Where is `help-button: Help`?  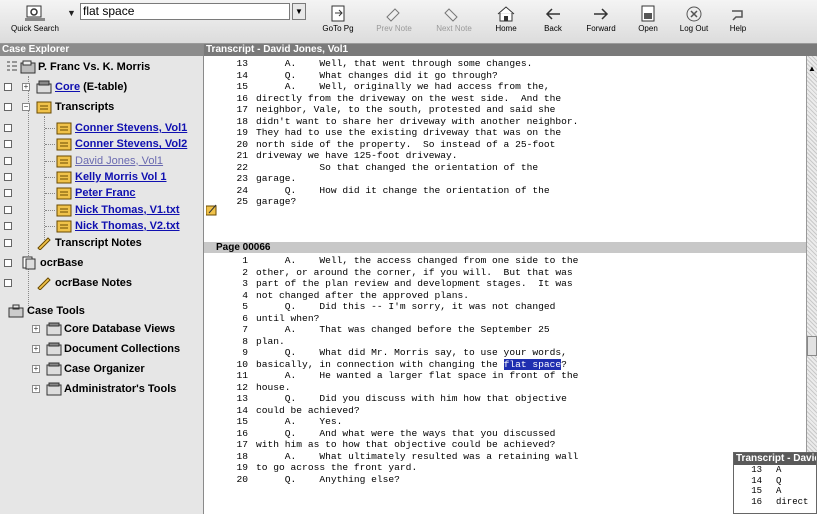
help-button: Help is located at coordinates (738, 22).